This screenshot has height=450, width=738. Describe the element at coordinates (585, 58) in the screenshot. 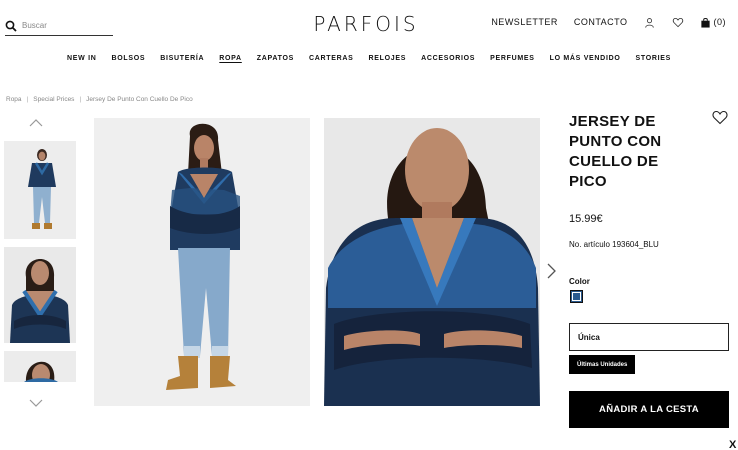

I see `nav-item-lo-mas-vendido: LO MÁS VENDIDO` at that location.